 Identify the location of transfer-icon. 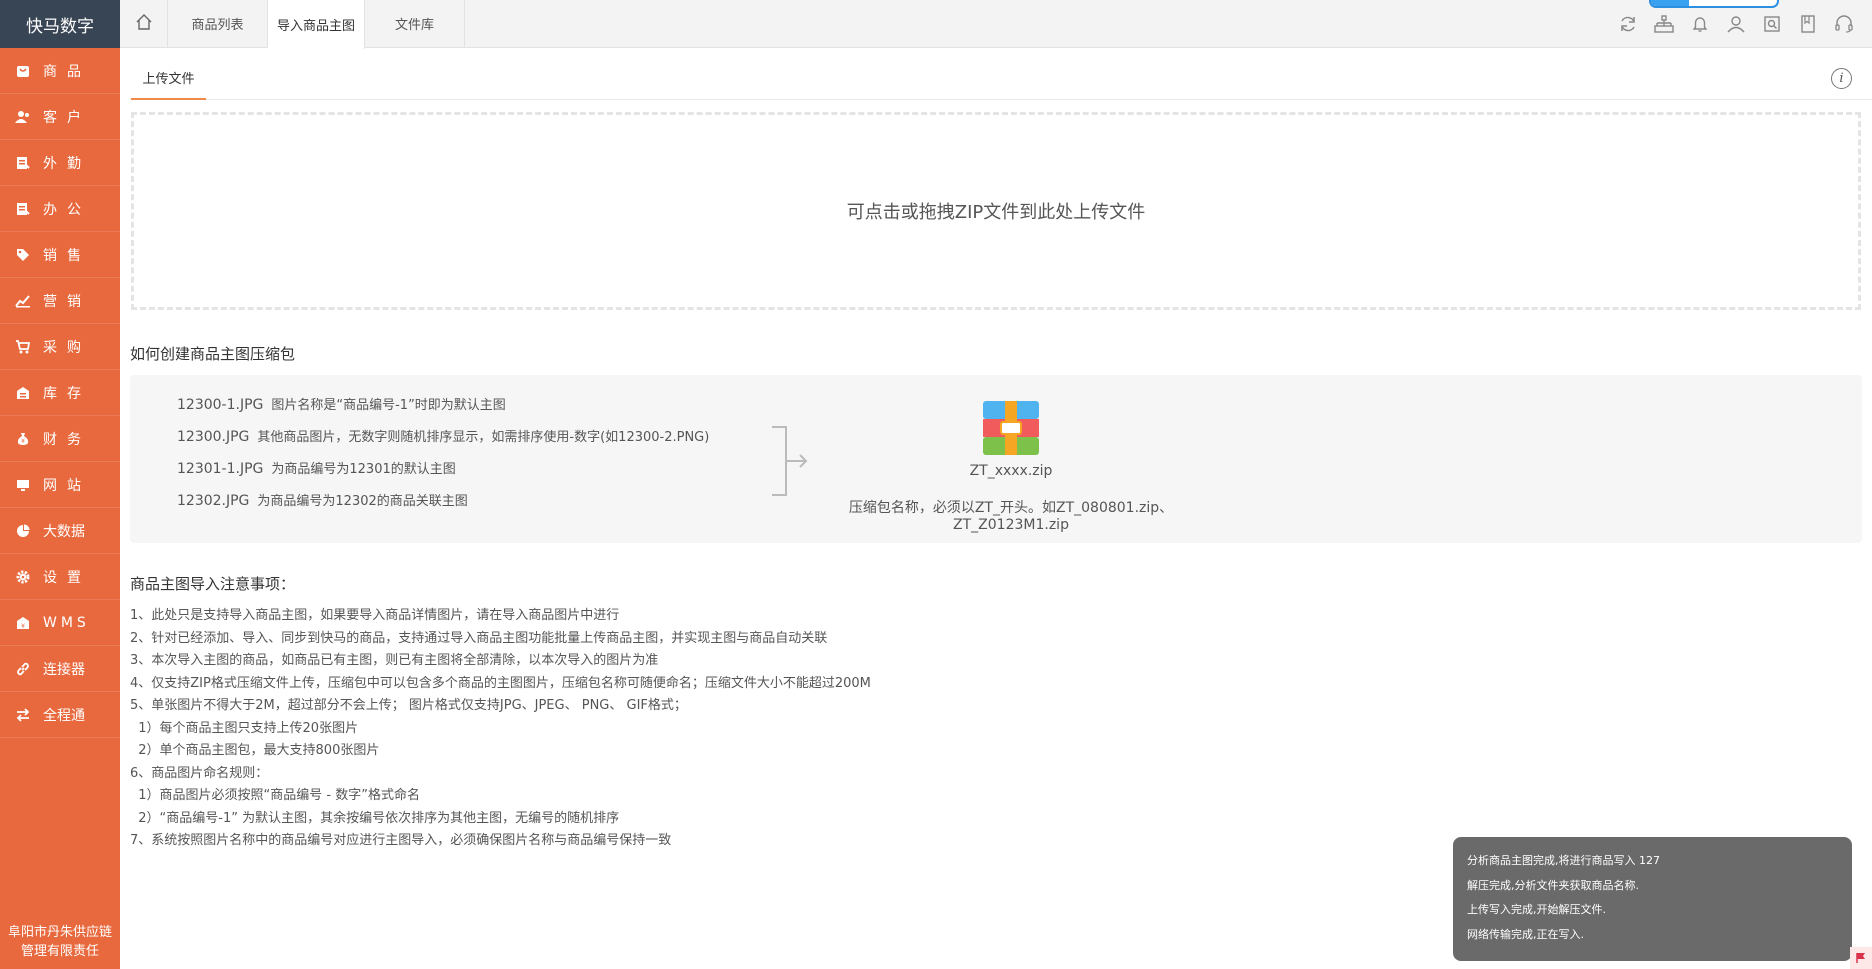
(23, 715).